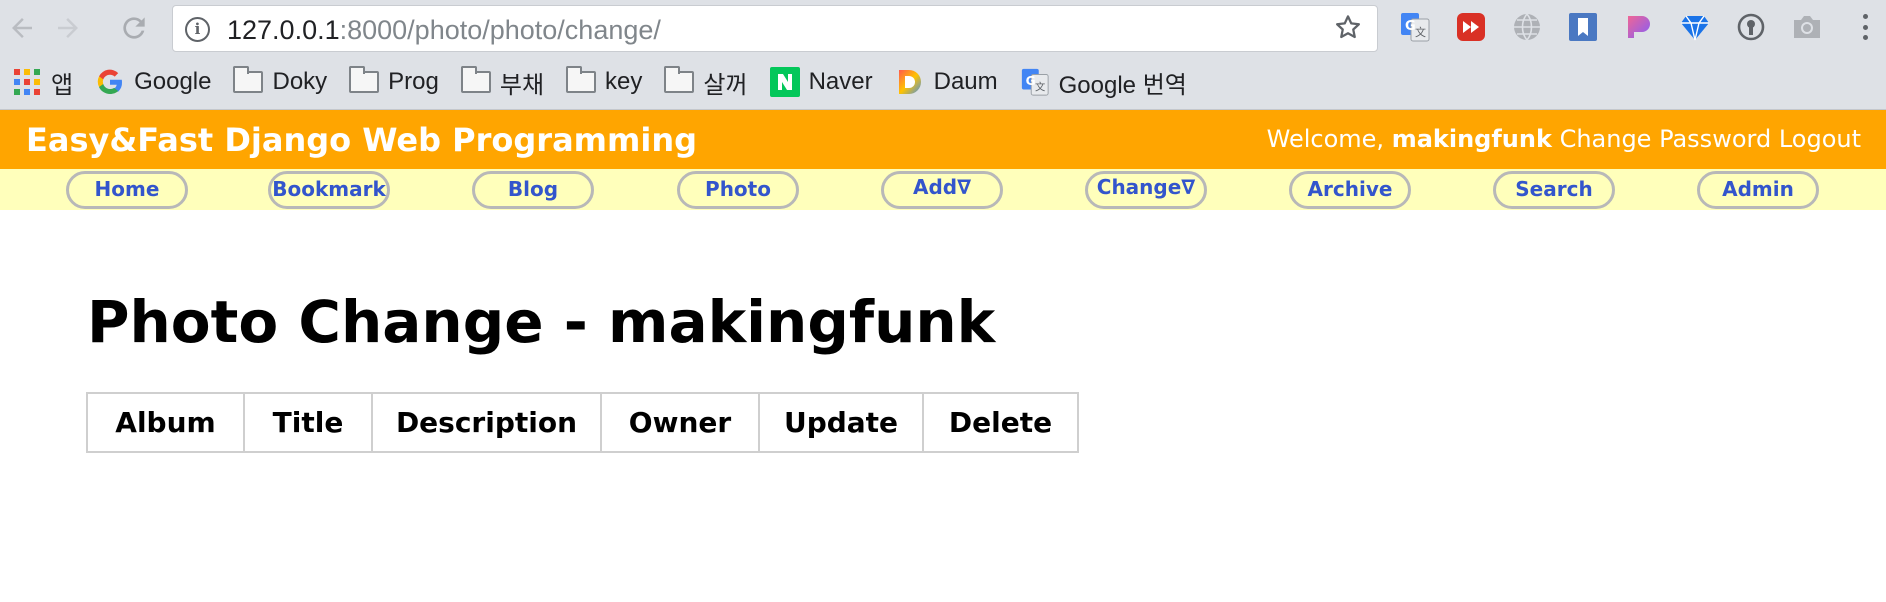 The width and height of the screenshot is (1886, 602). Describe the element at coordinates (110, 82) in the screenshot. I see `google-icon` at that location.